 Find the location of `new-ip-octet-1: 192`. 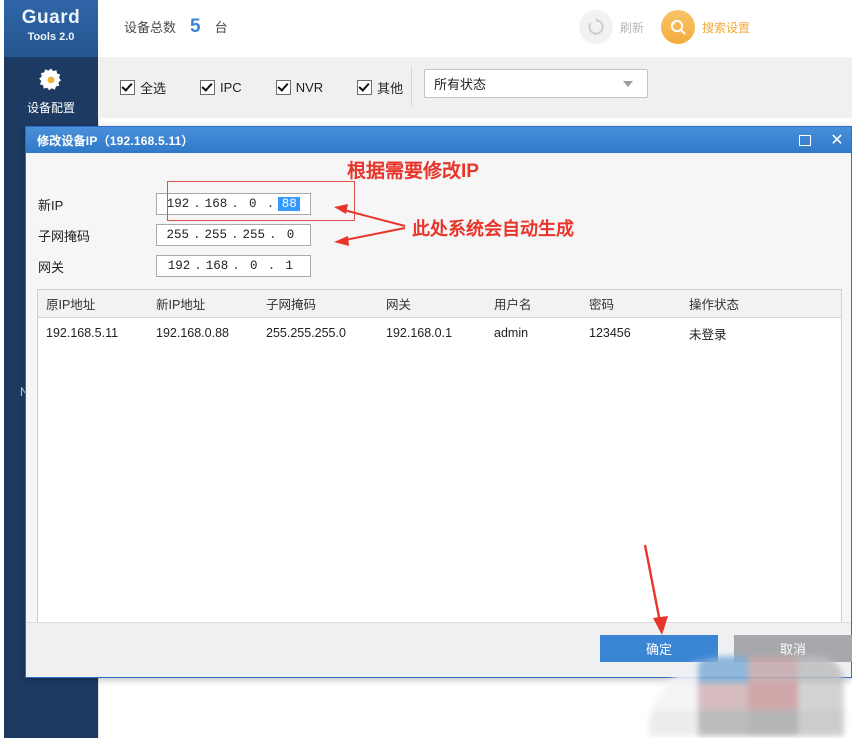

new-ip-octet-1: 192 is located at coordinates (178, 204).